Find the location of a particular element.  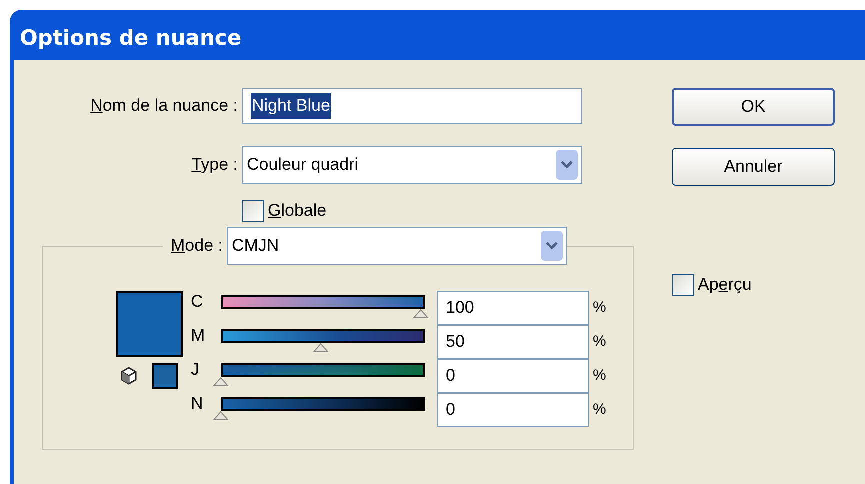

checkbox-label: Globale is located at coordinates (297, 211).